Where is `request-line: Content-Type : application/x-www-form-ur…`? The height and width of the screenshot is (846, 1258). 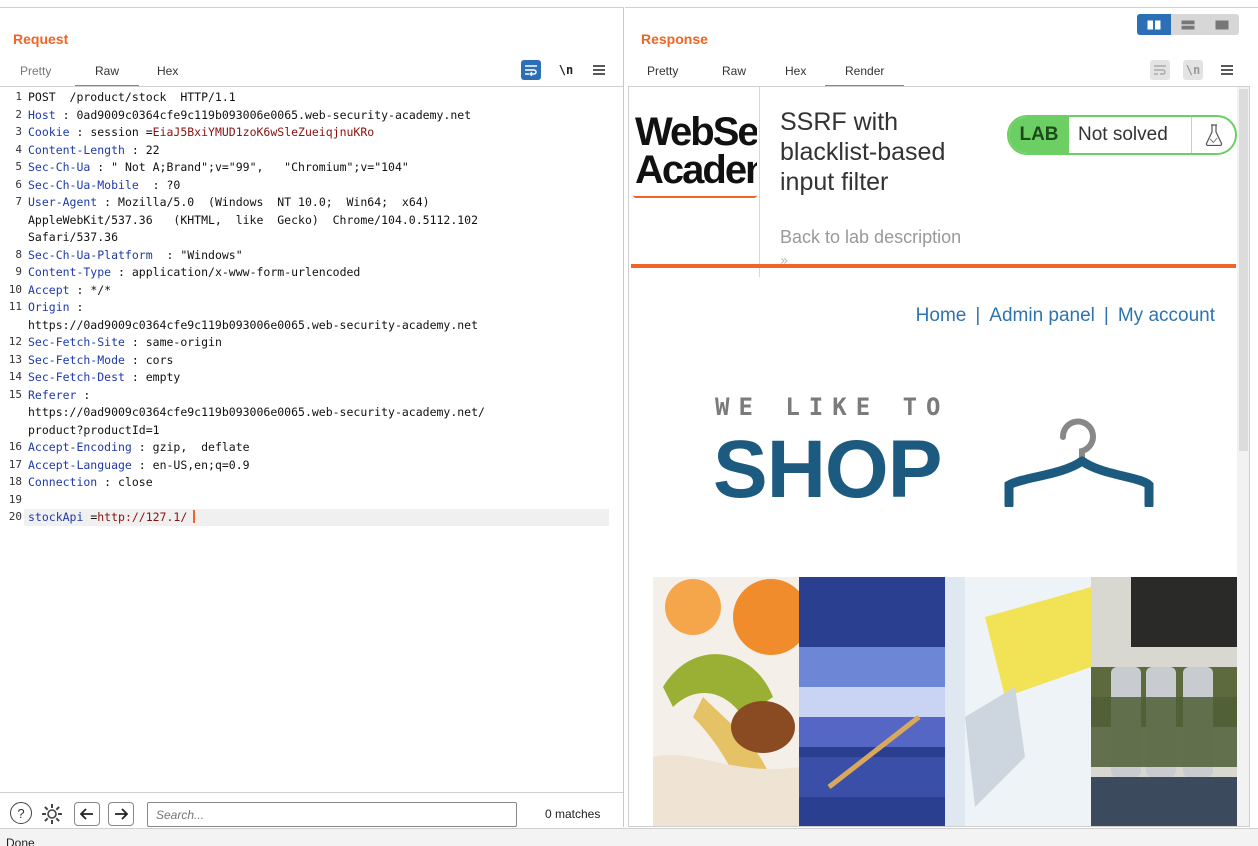
request-line: Content-Type : application/x-www-form-ur… is located at coordinates (194, 272).